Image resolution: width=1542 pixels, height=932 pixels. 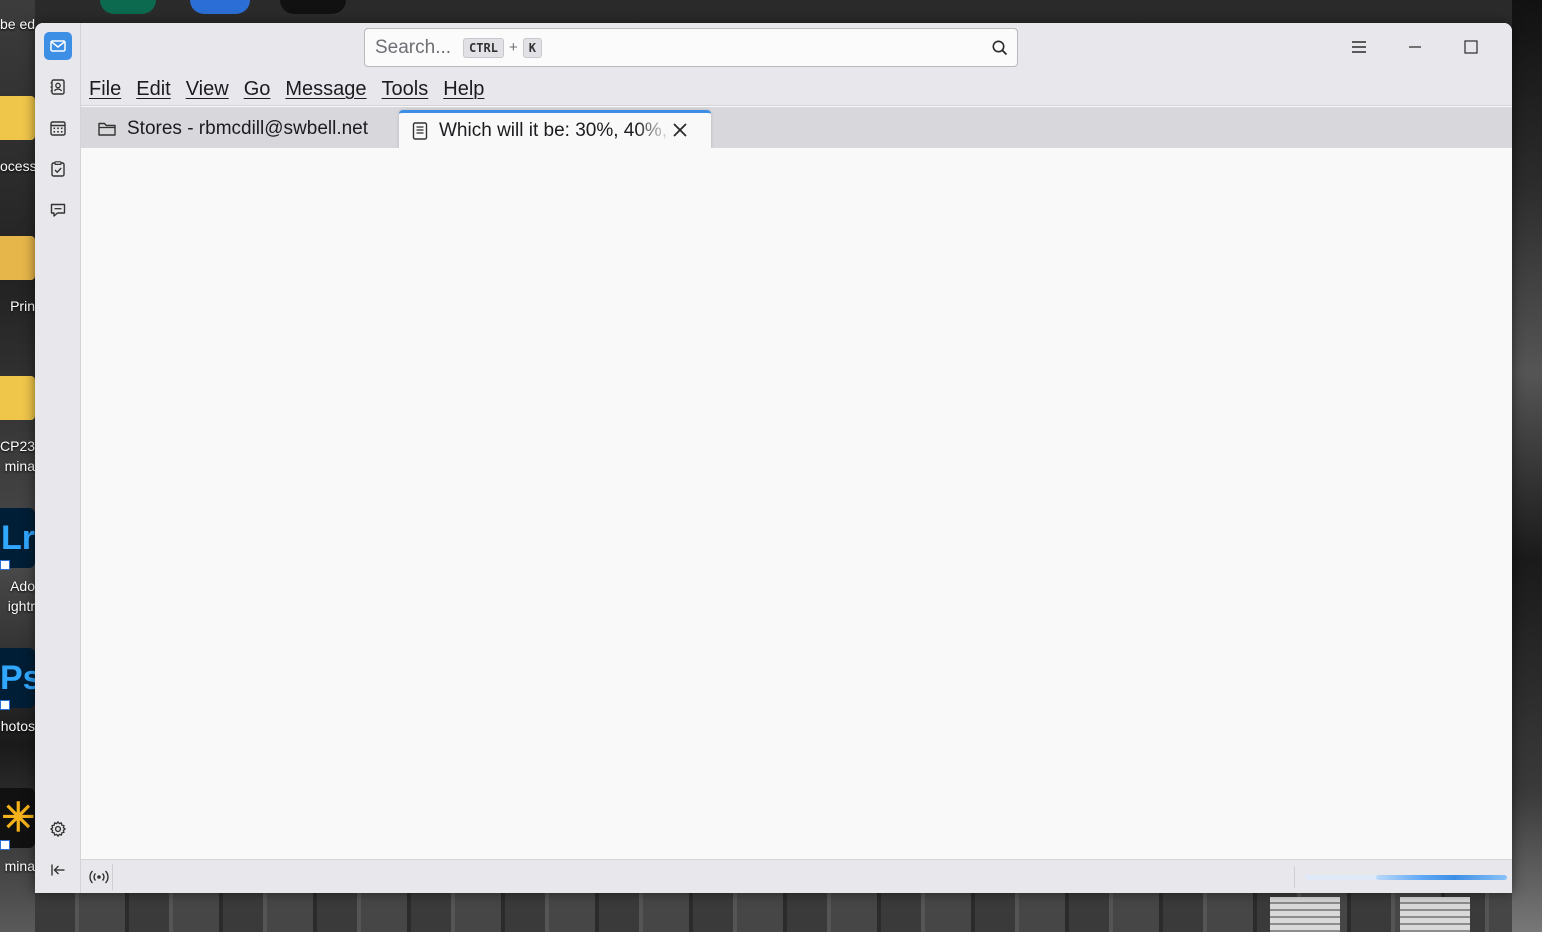 I want to click on maximize-button, so click(x=1471, y=47).